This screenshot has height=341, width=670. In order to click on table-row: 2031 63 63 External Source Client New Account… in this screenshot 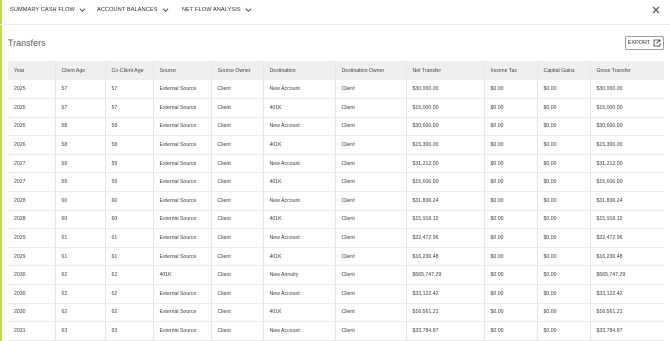, I will do `click(336, 331)`.